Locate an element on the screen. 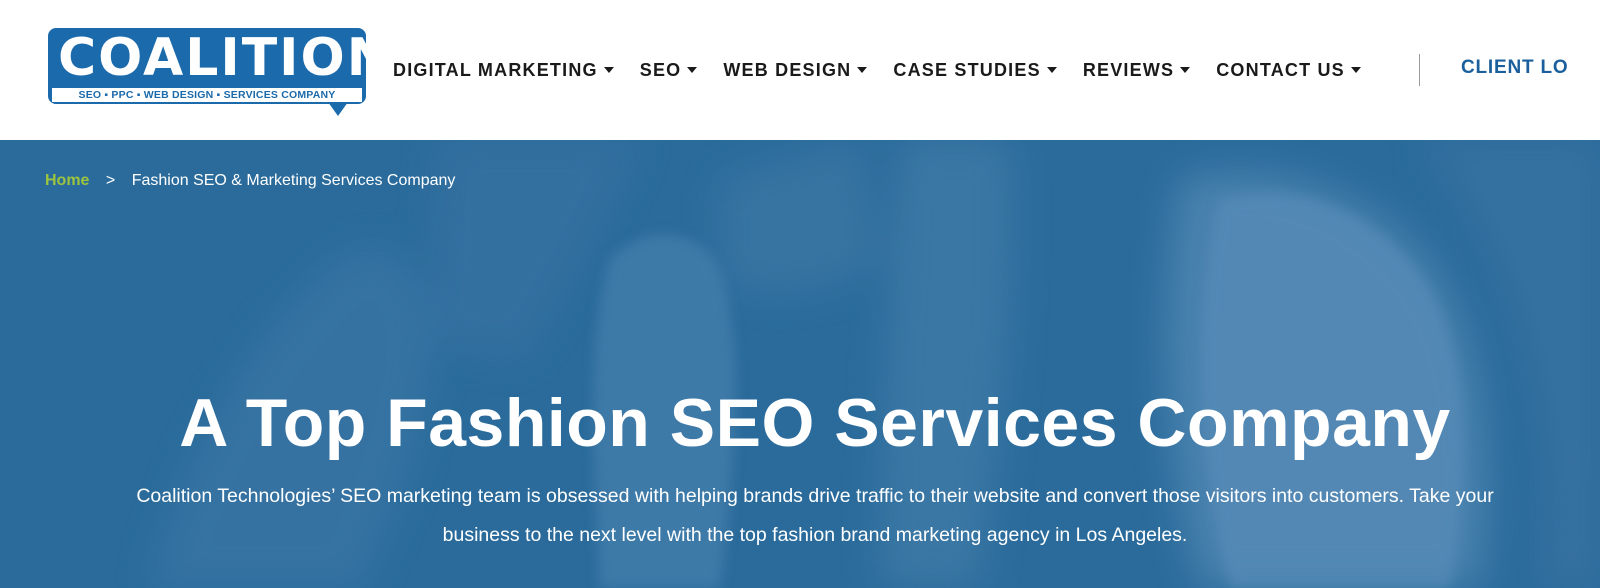  nav-item-digital-marketing: DIGITAL MARKETING is located at coordinates (503, 70).